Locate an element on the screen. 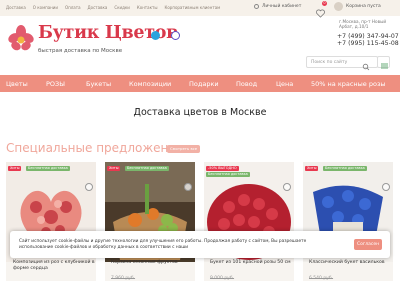  telegram-icon is located at coordinates (155, 35).